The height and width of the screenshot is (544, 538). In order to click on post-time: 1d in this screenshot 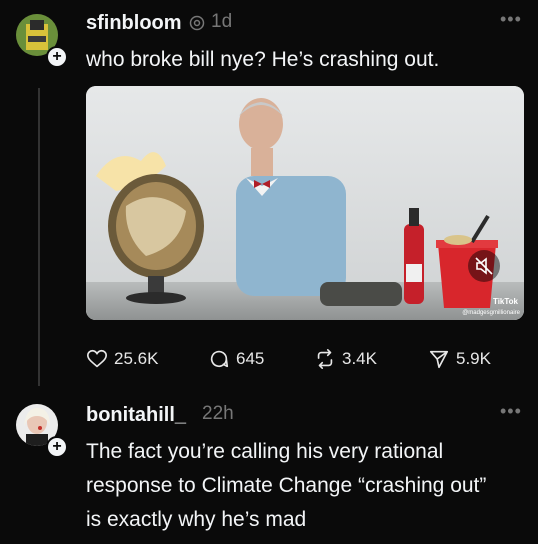, I will do `click(222, 21)`.